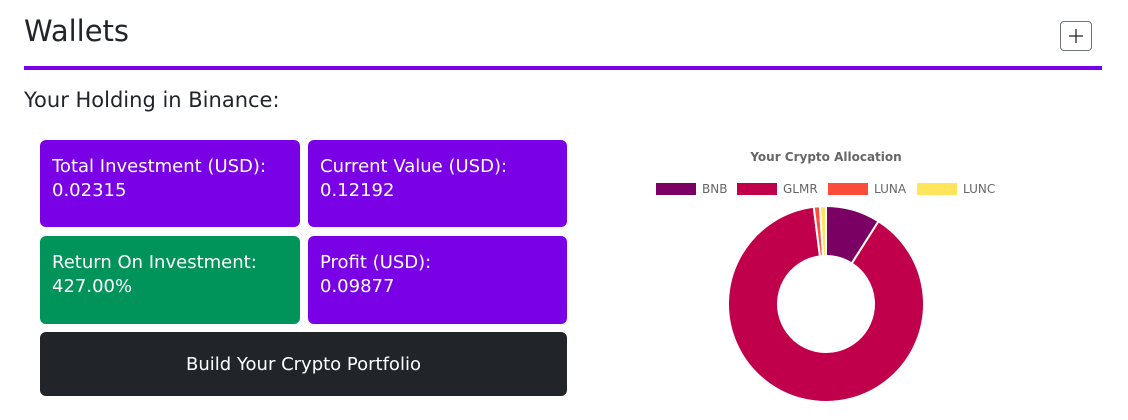 The image size is (1128, 420). Describe the element at coordinates (357, 286) in the screenshot. I see `profit-value: 0.09877` at that location.